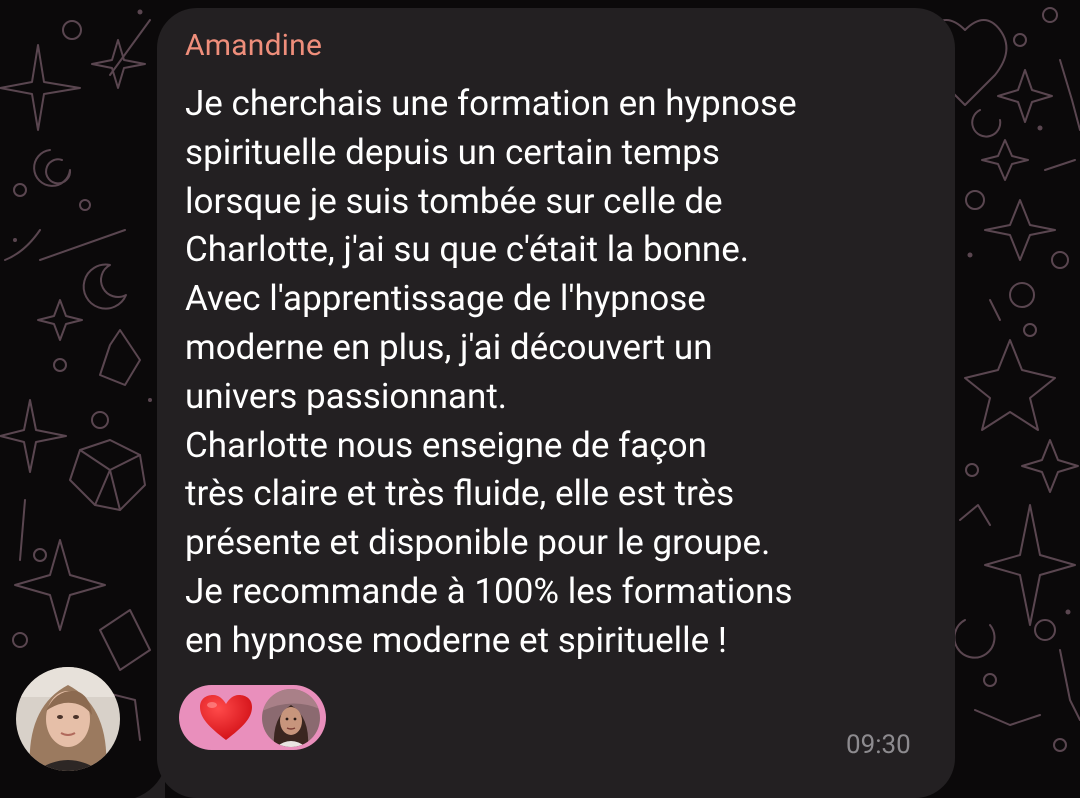 The height and width of the screenshot is (798, 1080). Describe the element at coordinates (253, 46) in the screenshot. I see `sender-name: Amandine` at that location.